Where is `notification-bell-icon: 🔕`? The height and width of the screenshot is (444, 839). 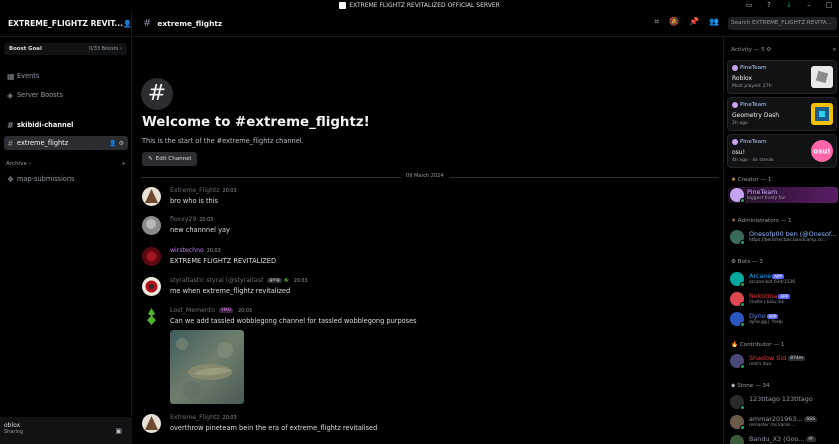 notification-bell-icon: 🔕 is located at coordinates (674, 22).